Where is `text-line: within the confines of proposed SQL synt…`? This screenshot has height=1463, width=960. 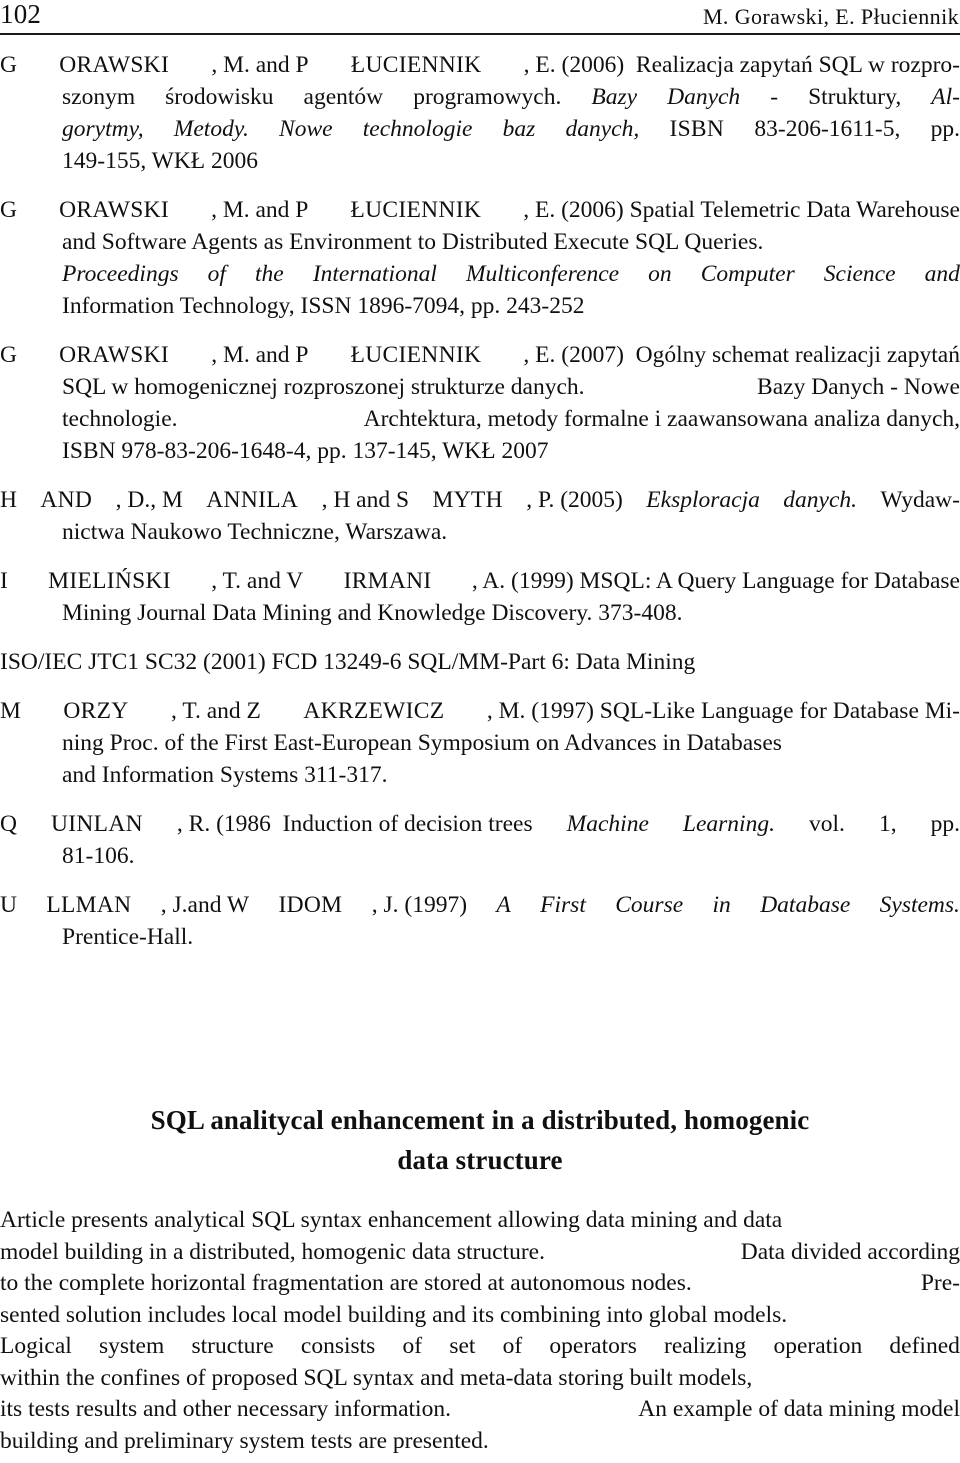 text-line: within the confines of proposed SQL synt… is located at coordinates (480, 1379).